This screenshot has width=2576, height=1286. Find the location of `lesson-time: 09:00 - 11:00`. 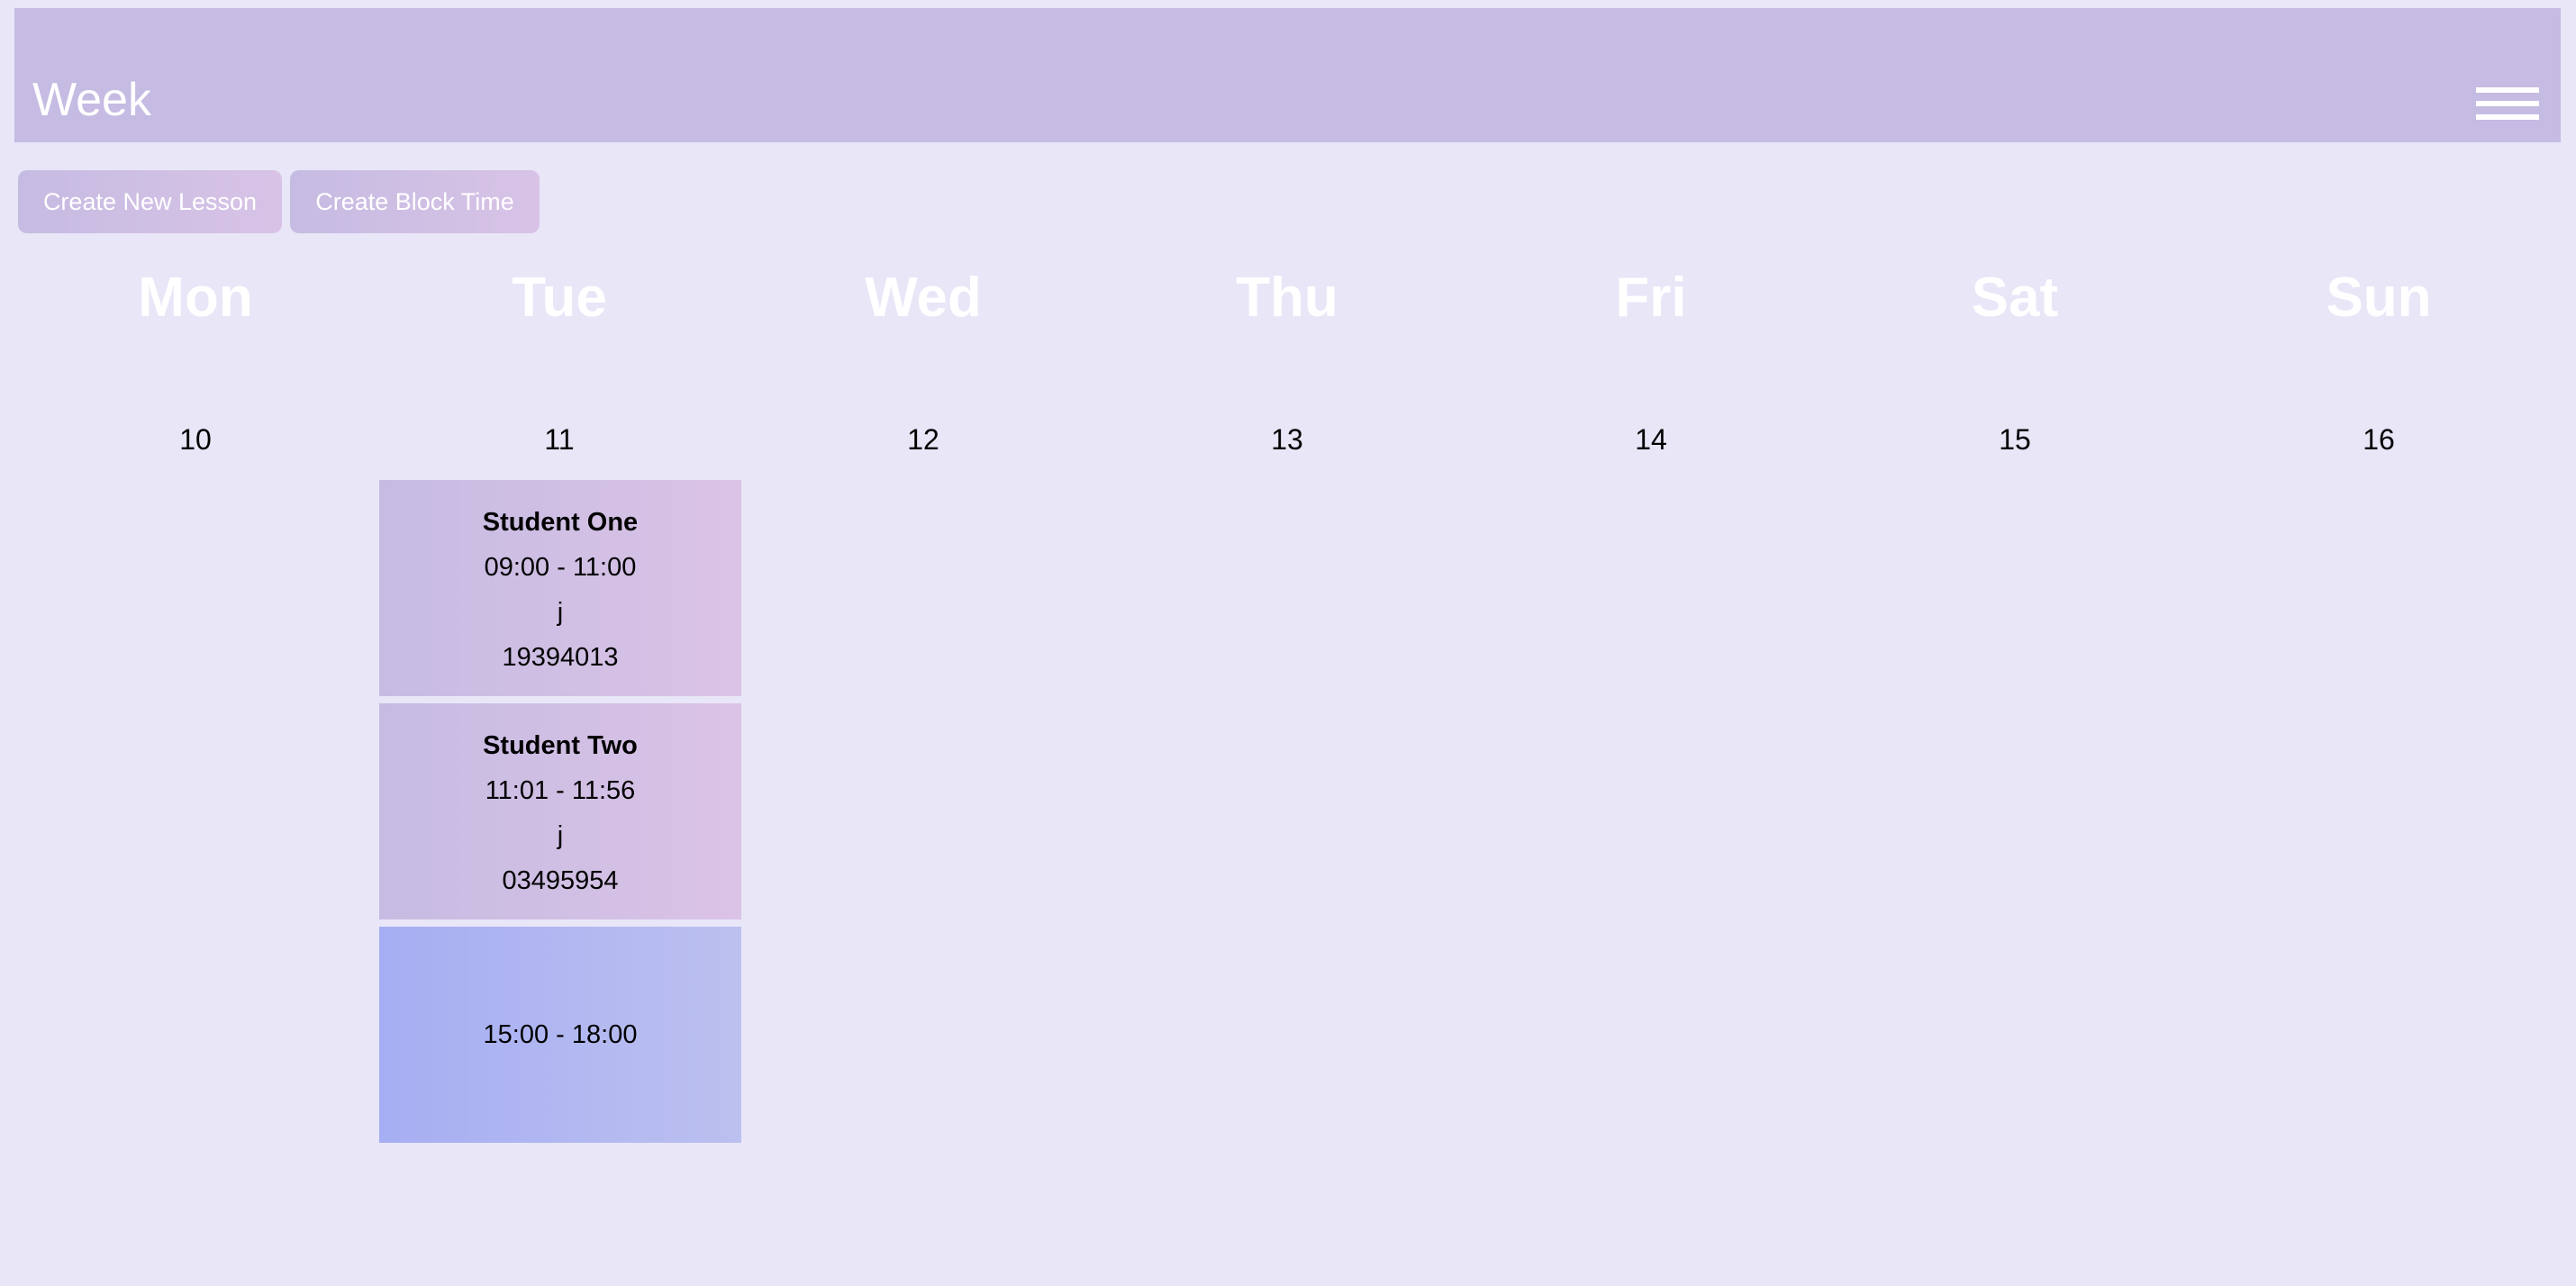

lesson-time: 09:00 - 11:00 is located at coordinates (560, 567).